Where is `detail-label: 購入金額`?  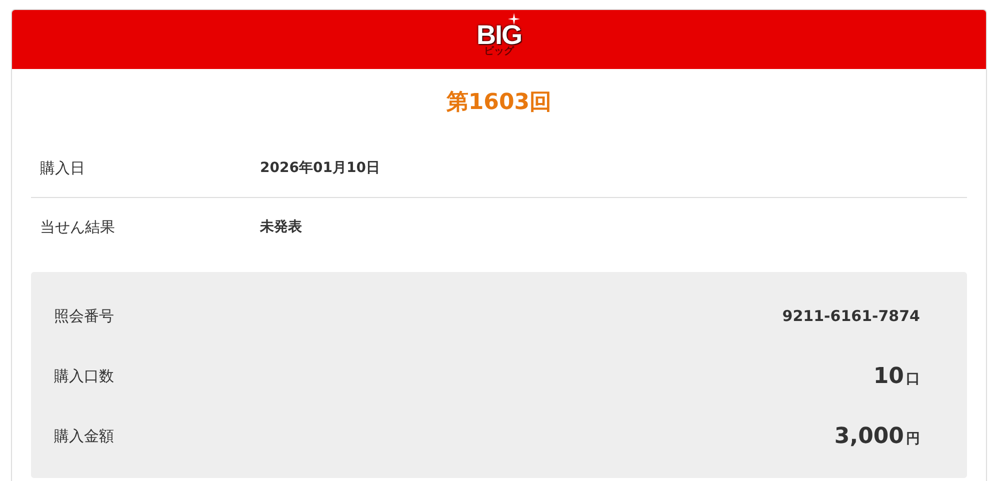 detail-label: 購入金額 is located at coordinates (84, 436).